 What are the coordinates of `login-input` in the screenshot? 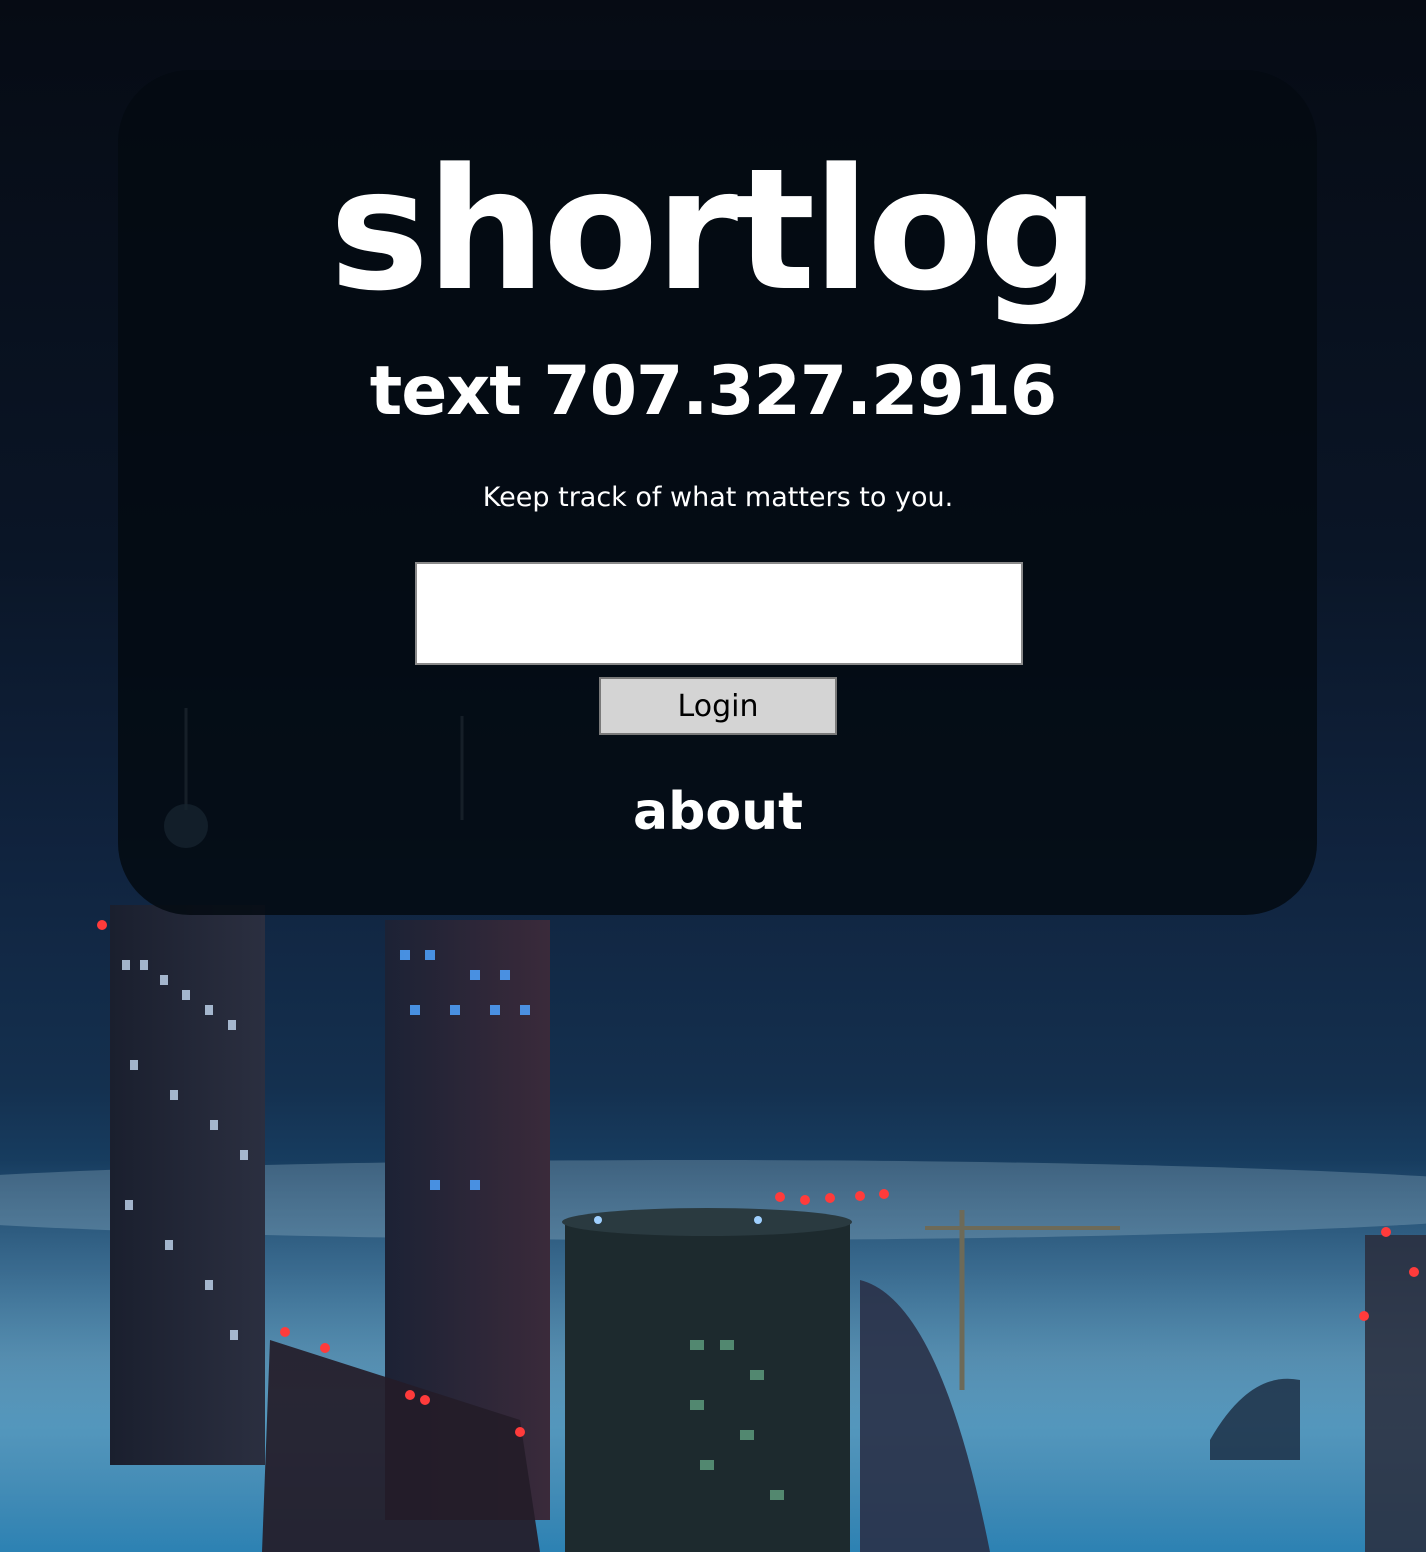 It's located at (719, 613).